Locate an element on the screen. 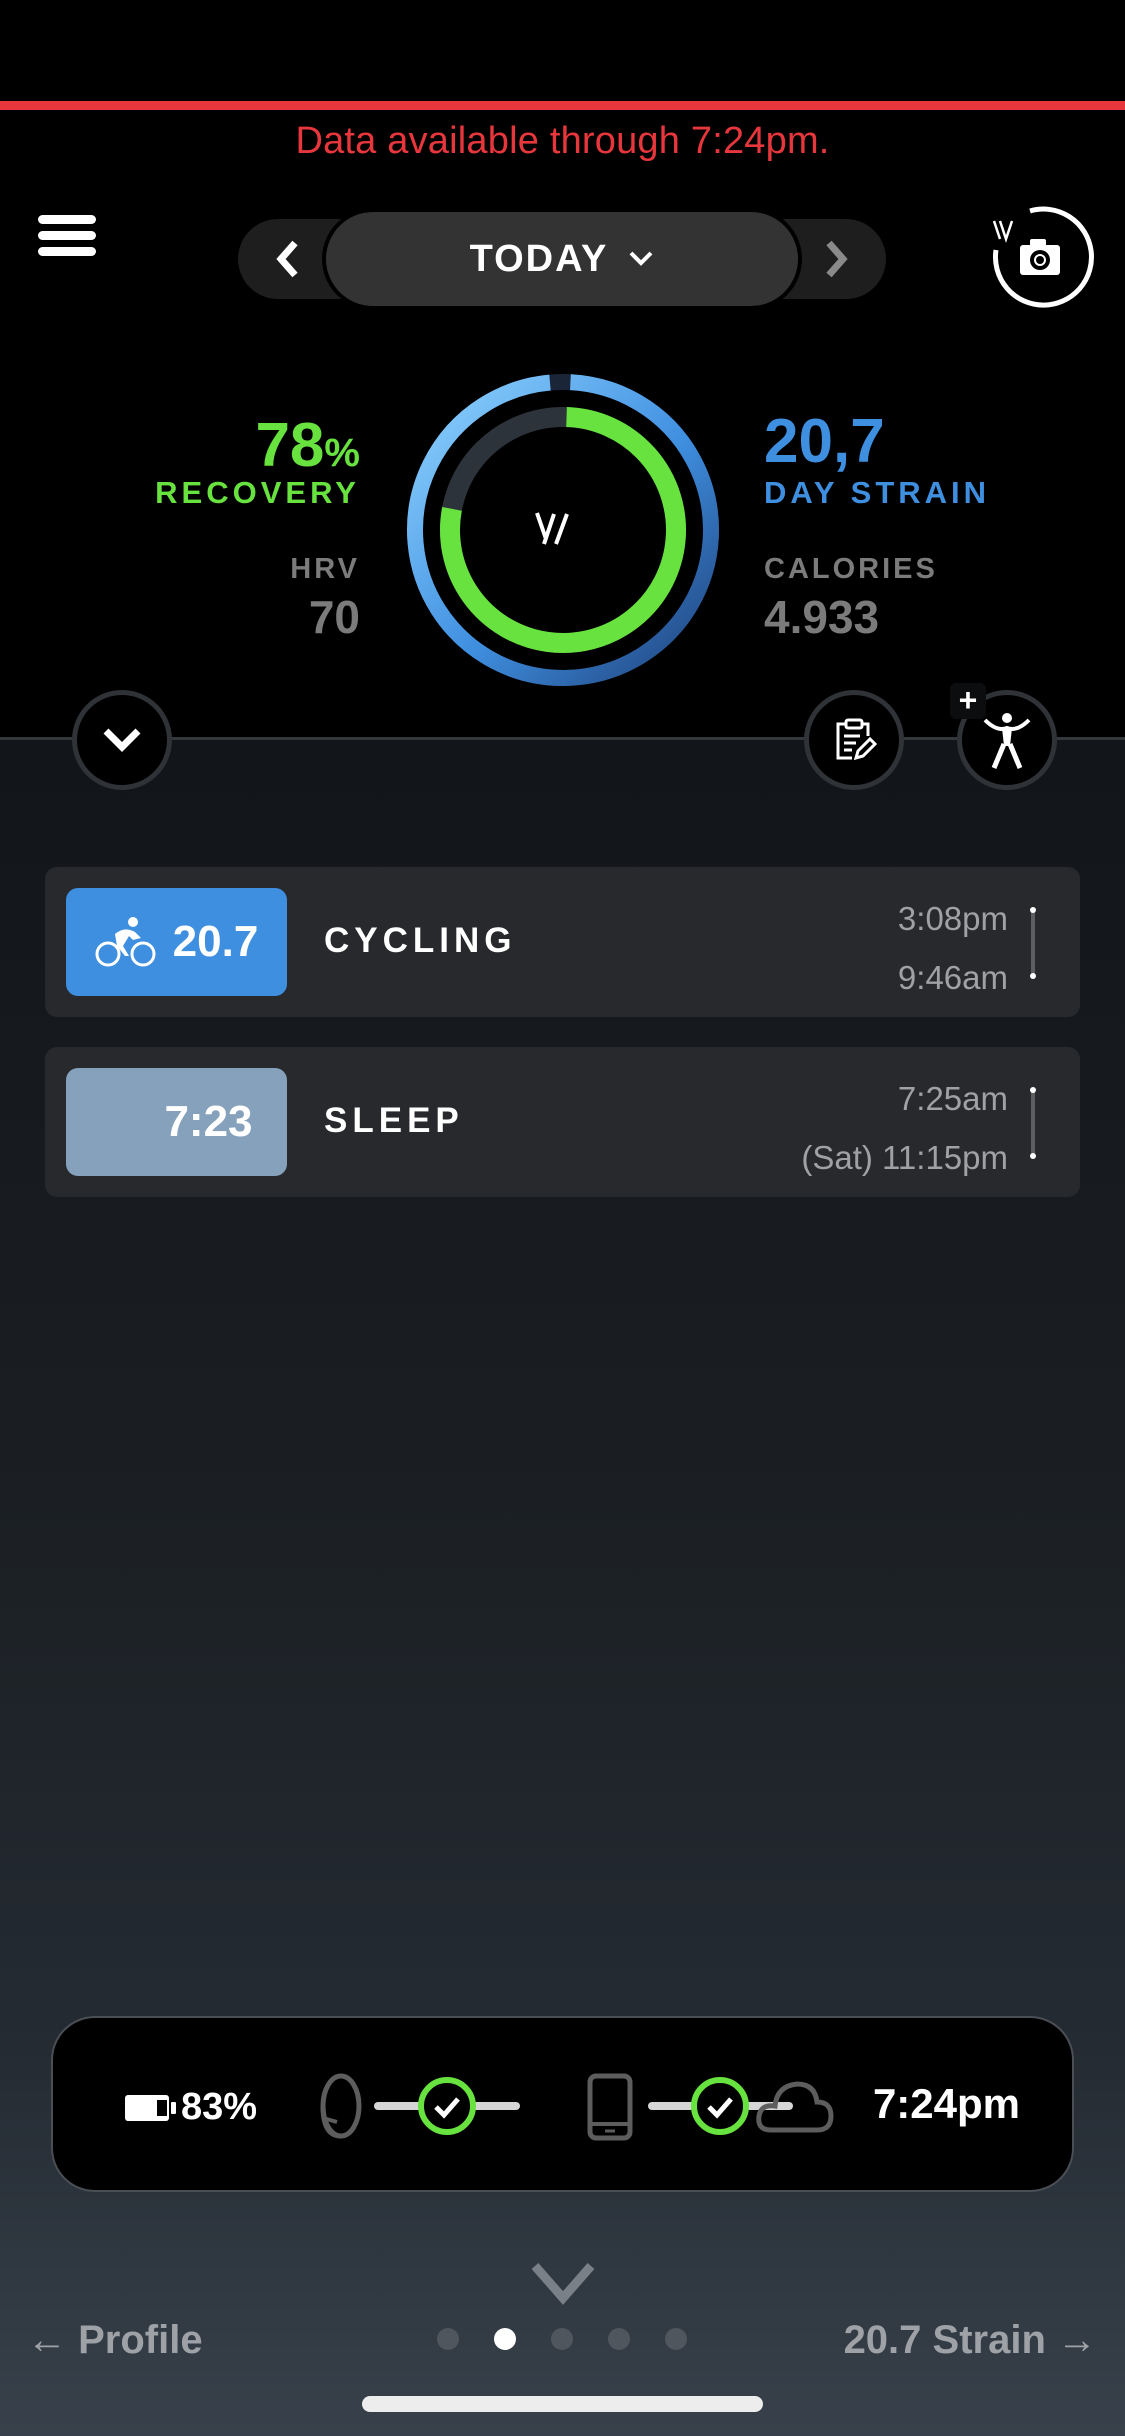  clipboard-edit-icon is located at coordinates (857, 739).